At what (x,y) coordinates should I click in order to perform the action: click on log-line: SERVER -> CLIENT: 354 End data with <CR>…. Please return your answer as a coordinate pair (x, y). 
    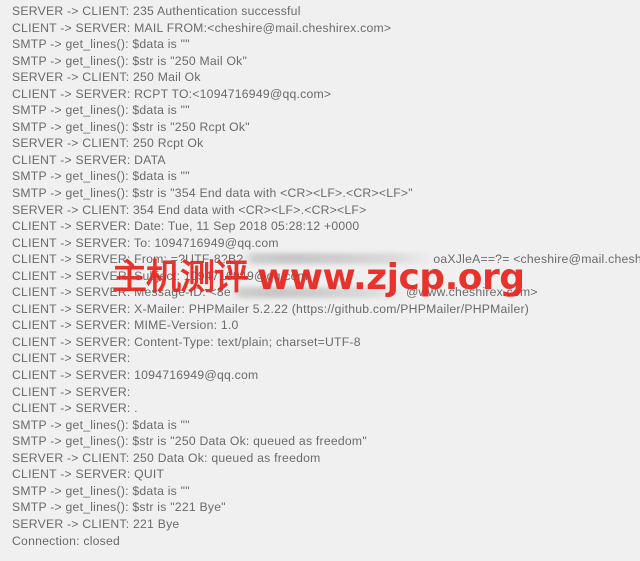
    Looking at the image, I should click on (320, 210).